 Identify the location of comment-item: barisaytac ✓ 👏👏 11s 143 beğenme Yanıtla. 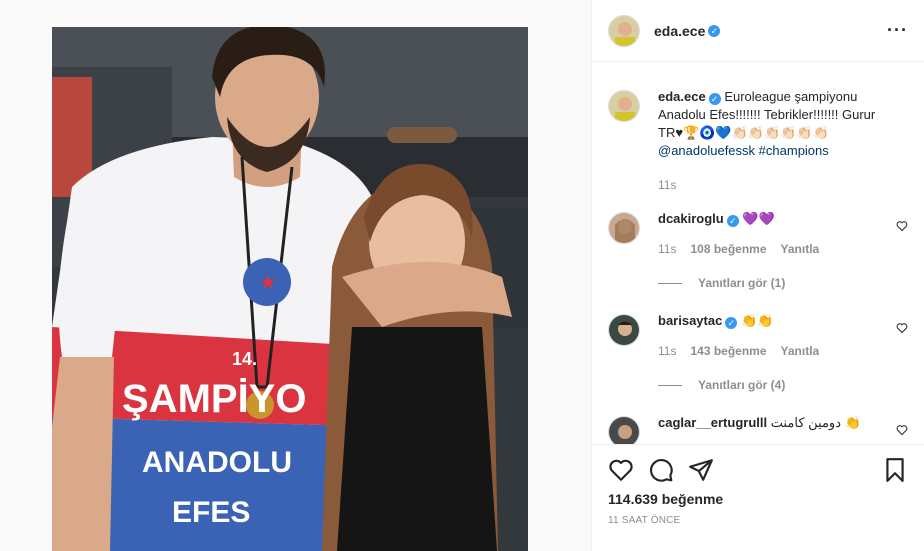
(758, 336).